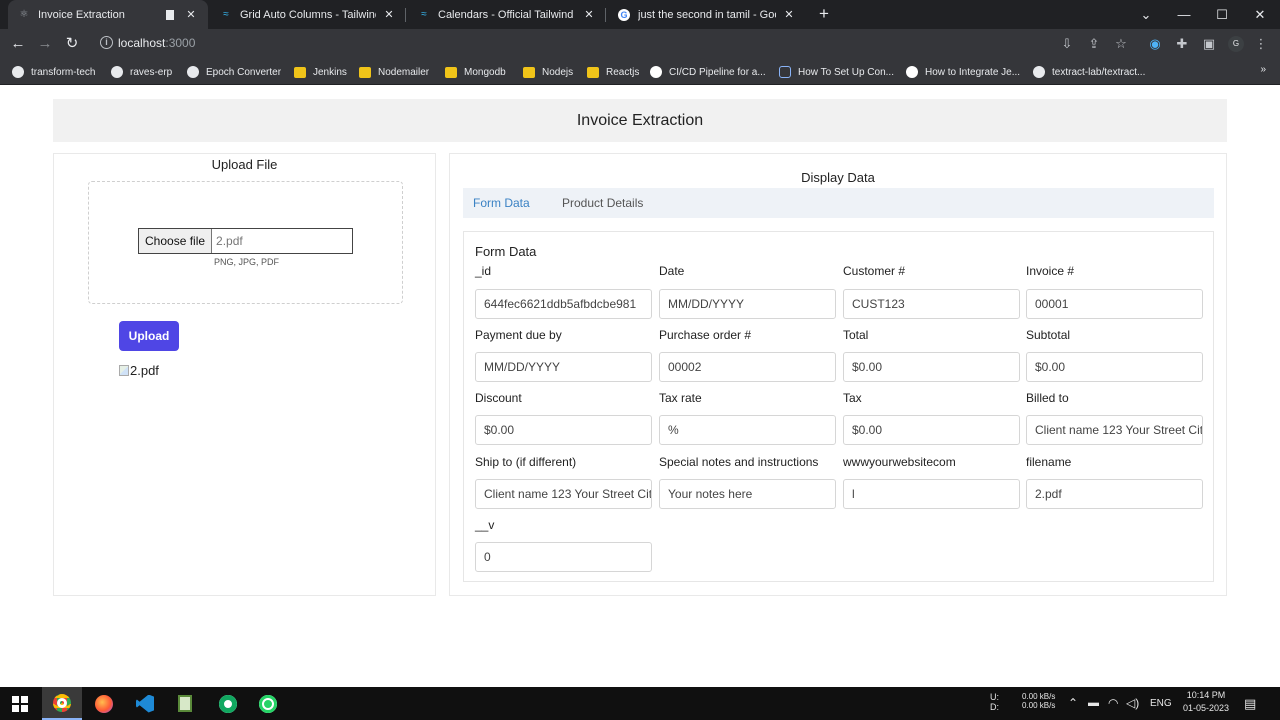 Image resolution: width=1280 pixels, height=720 pixels. I want to click on upload-dropzone: Choose file 2.pdf PNG, JPG, PDF, so click(245, 242).